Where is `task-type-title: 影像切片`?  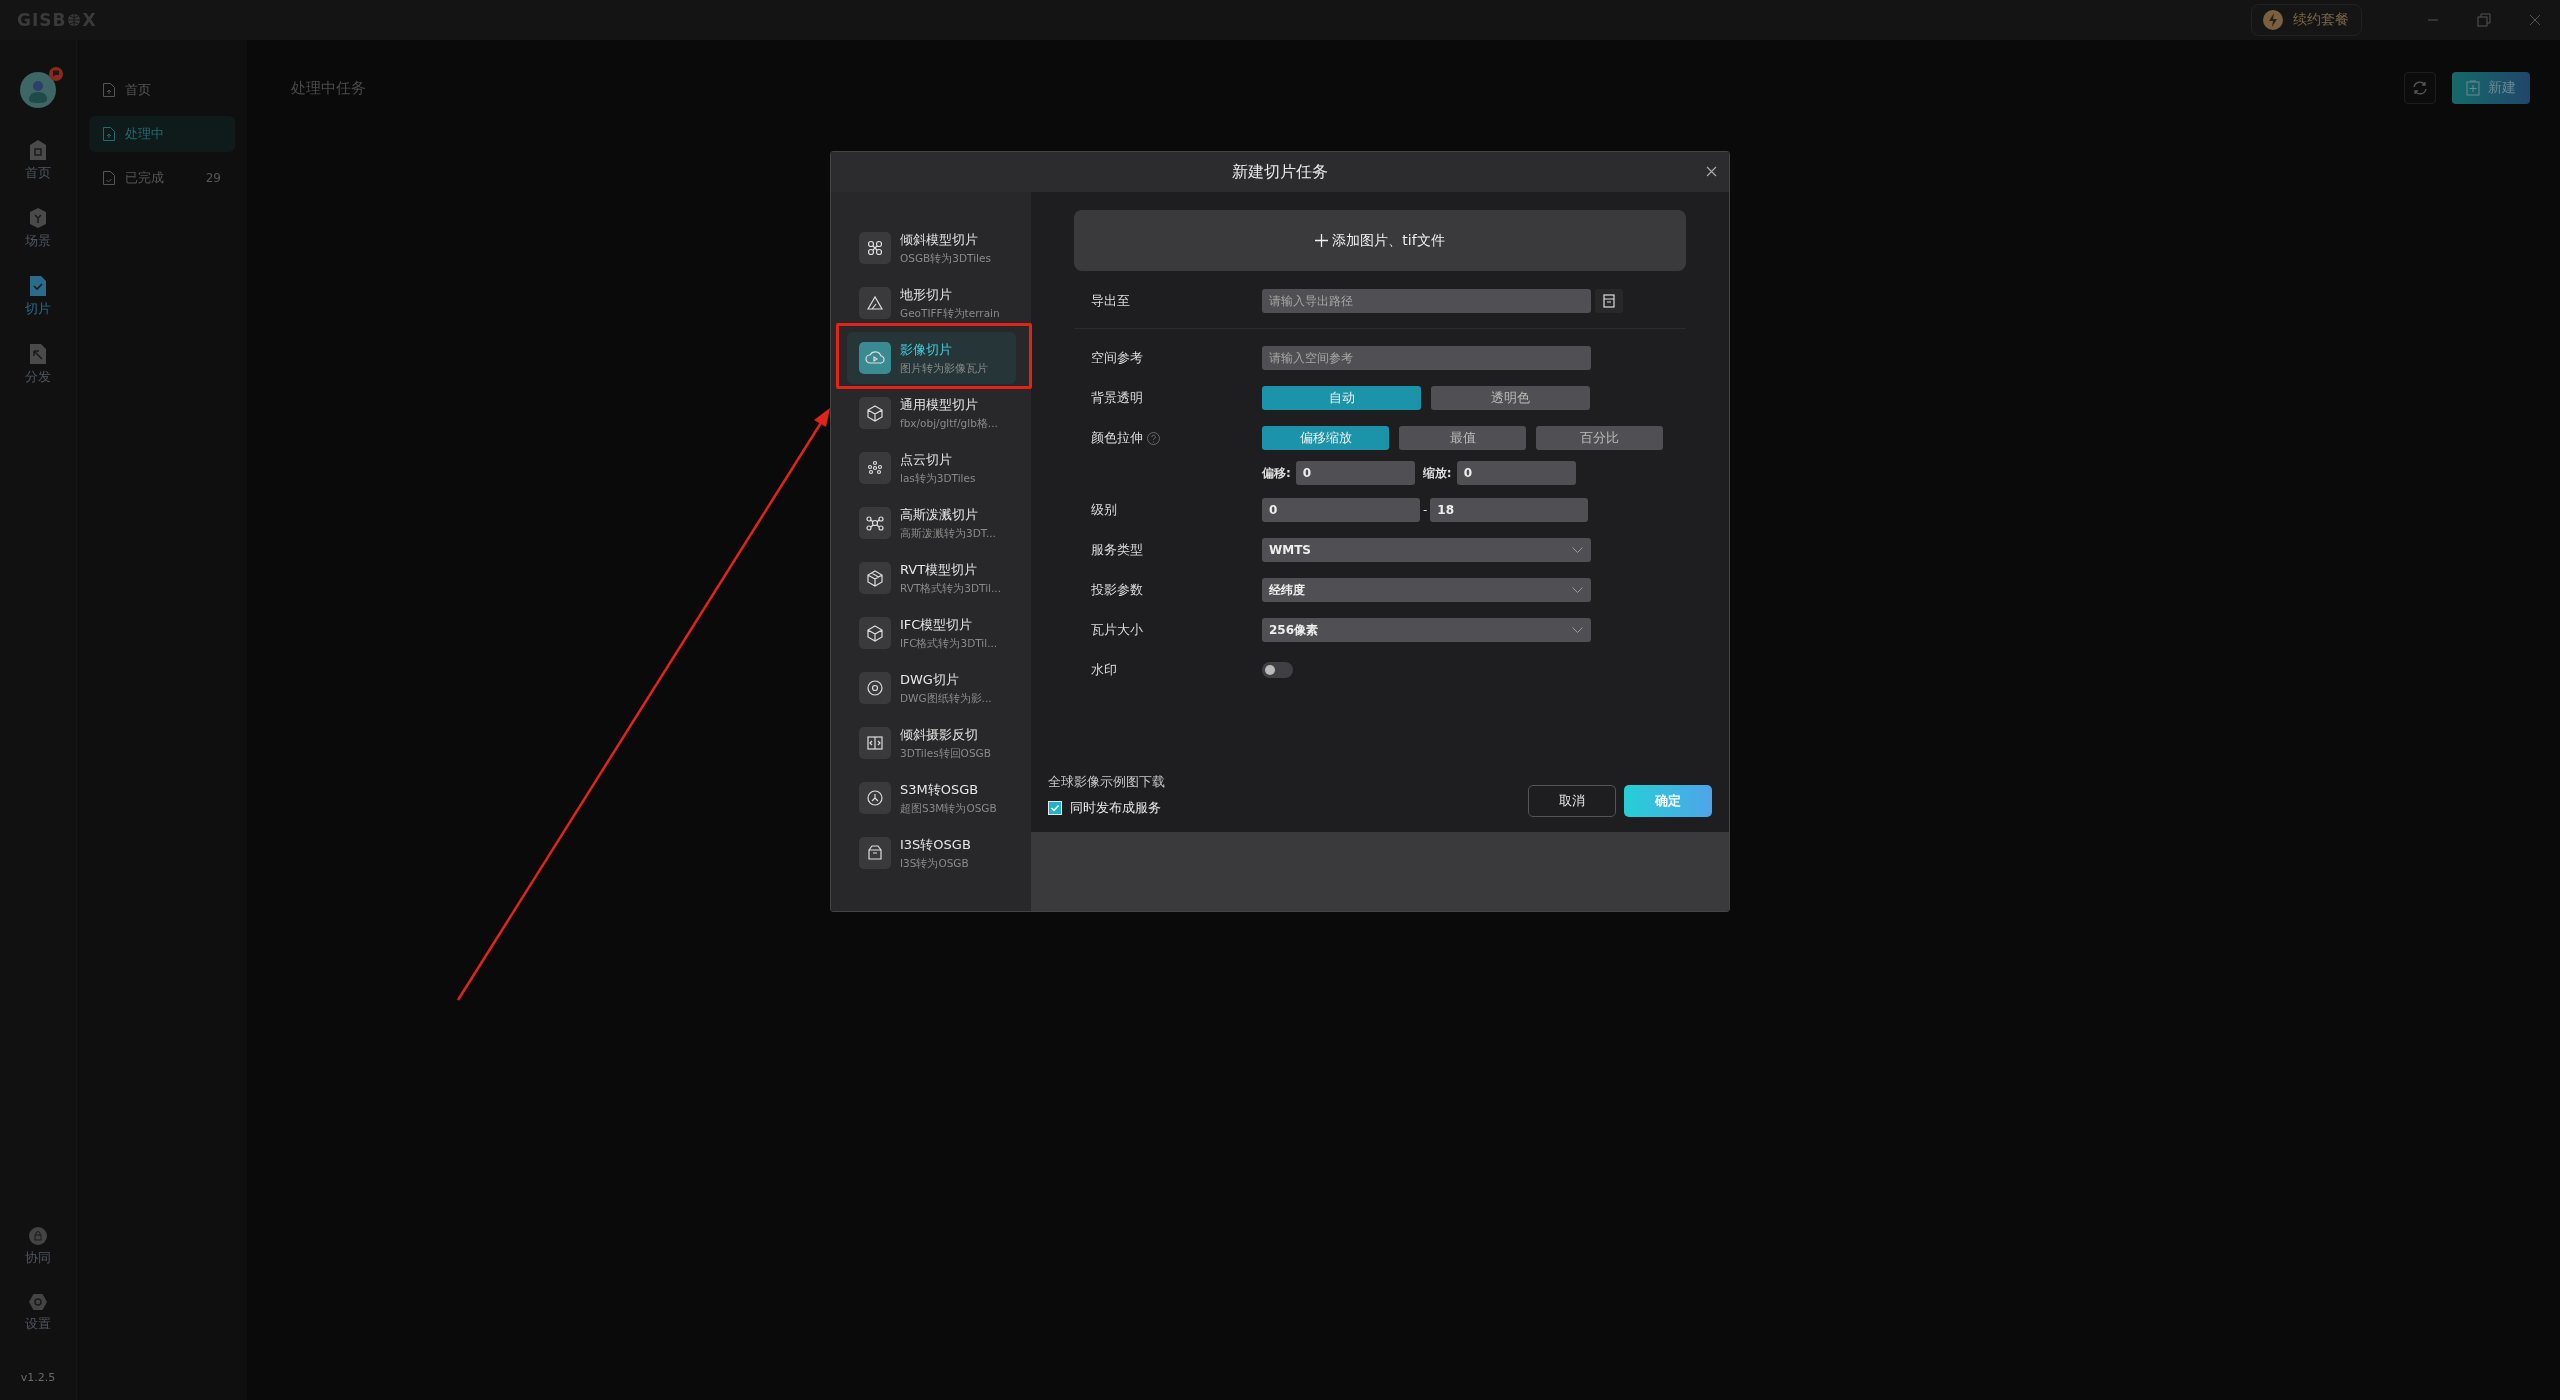 task-type-title: 影像切片 is located at coordinates (926, 349).